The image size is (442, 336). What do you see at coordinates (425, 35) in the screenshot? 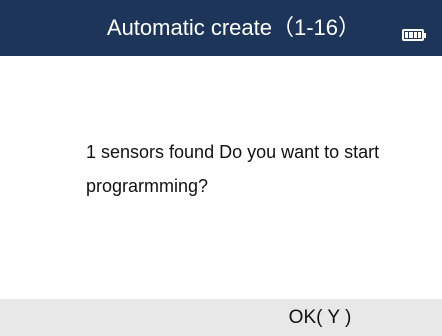
I see `battery-cap` at bounding box center [425, 35].